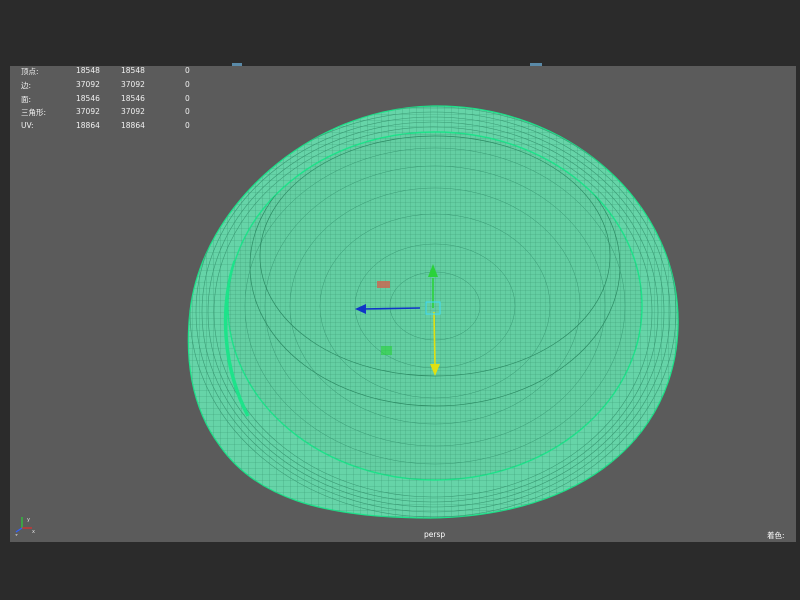 Image resolution: width=800 pixels, height=600 pixels. Describe the element at coordinates (30, 71) in the screenshot. I see `hud-label: 顶点:` at that location.